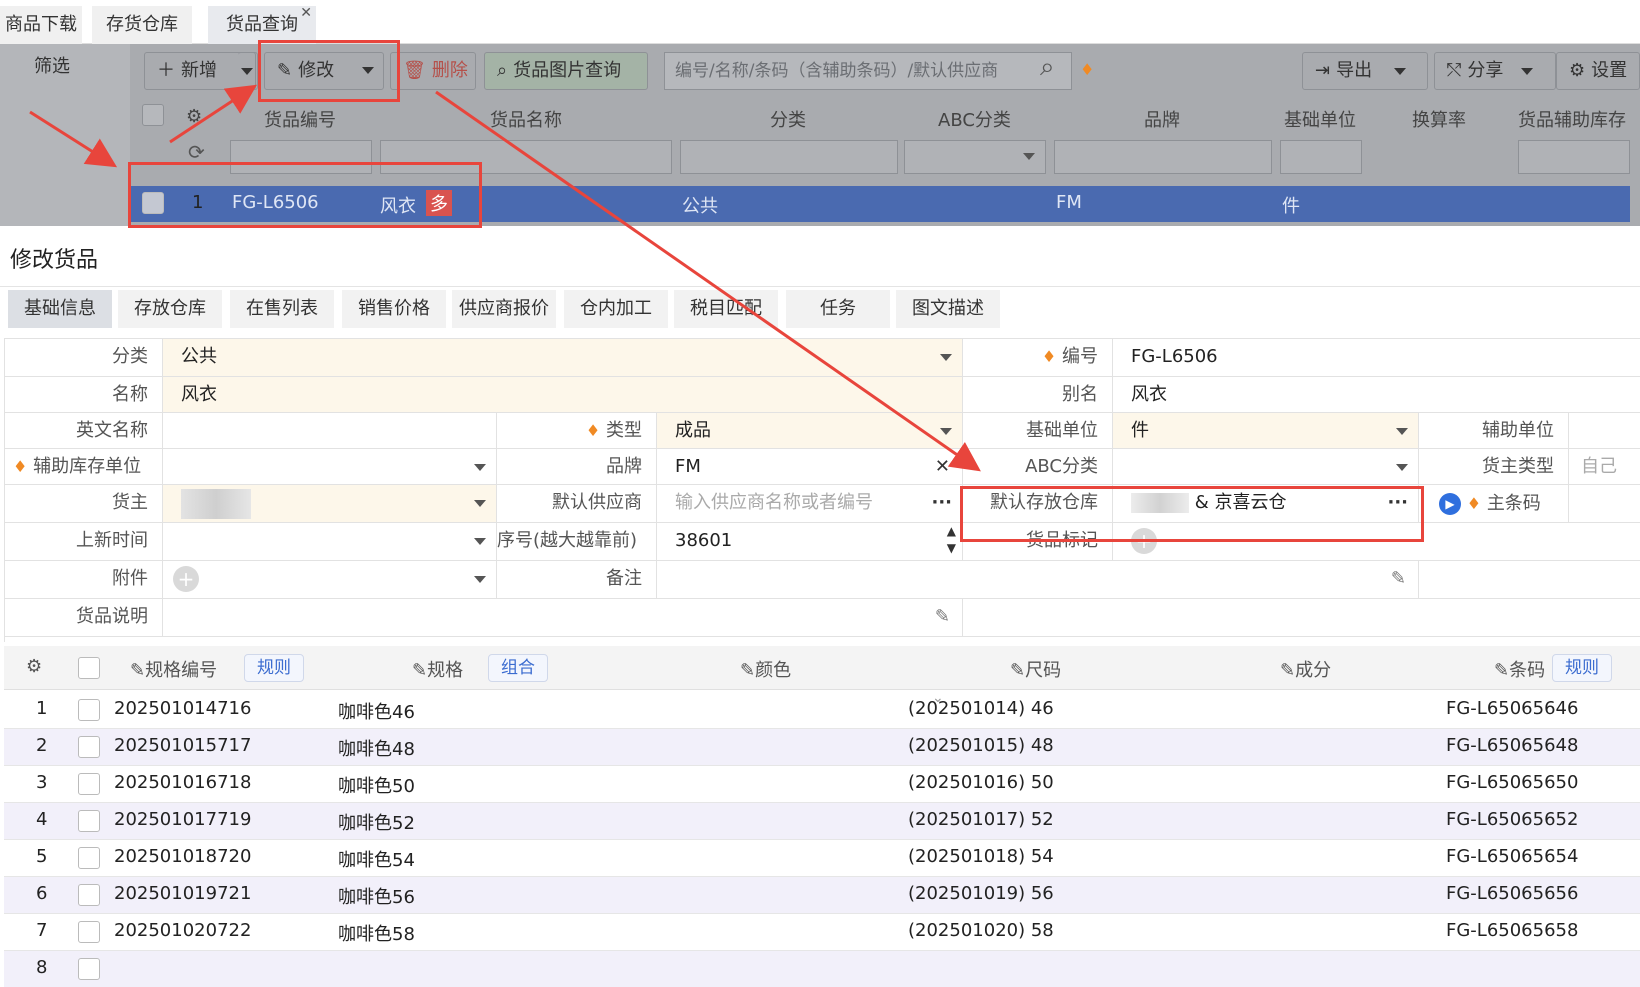 The image size is (1640, 987). I want to click on filter-brand-input, so click(1163, 157).